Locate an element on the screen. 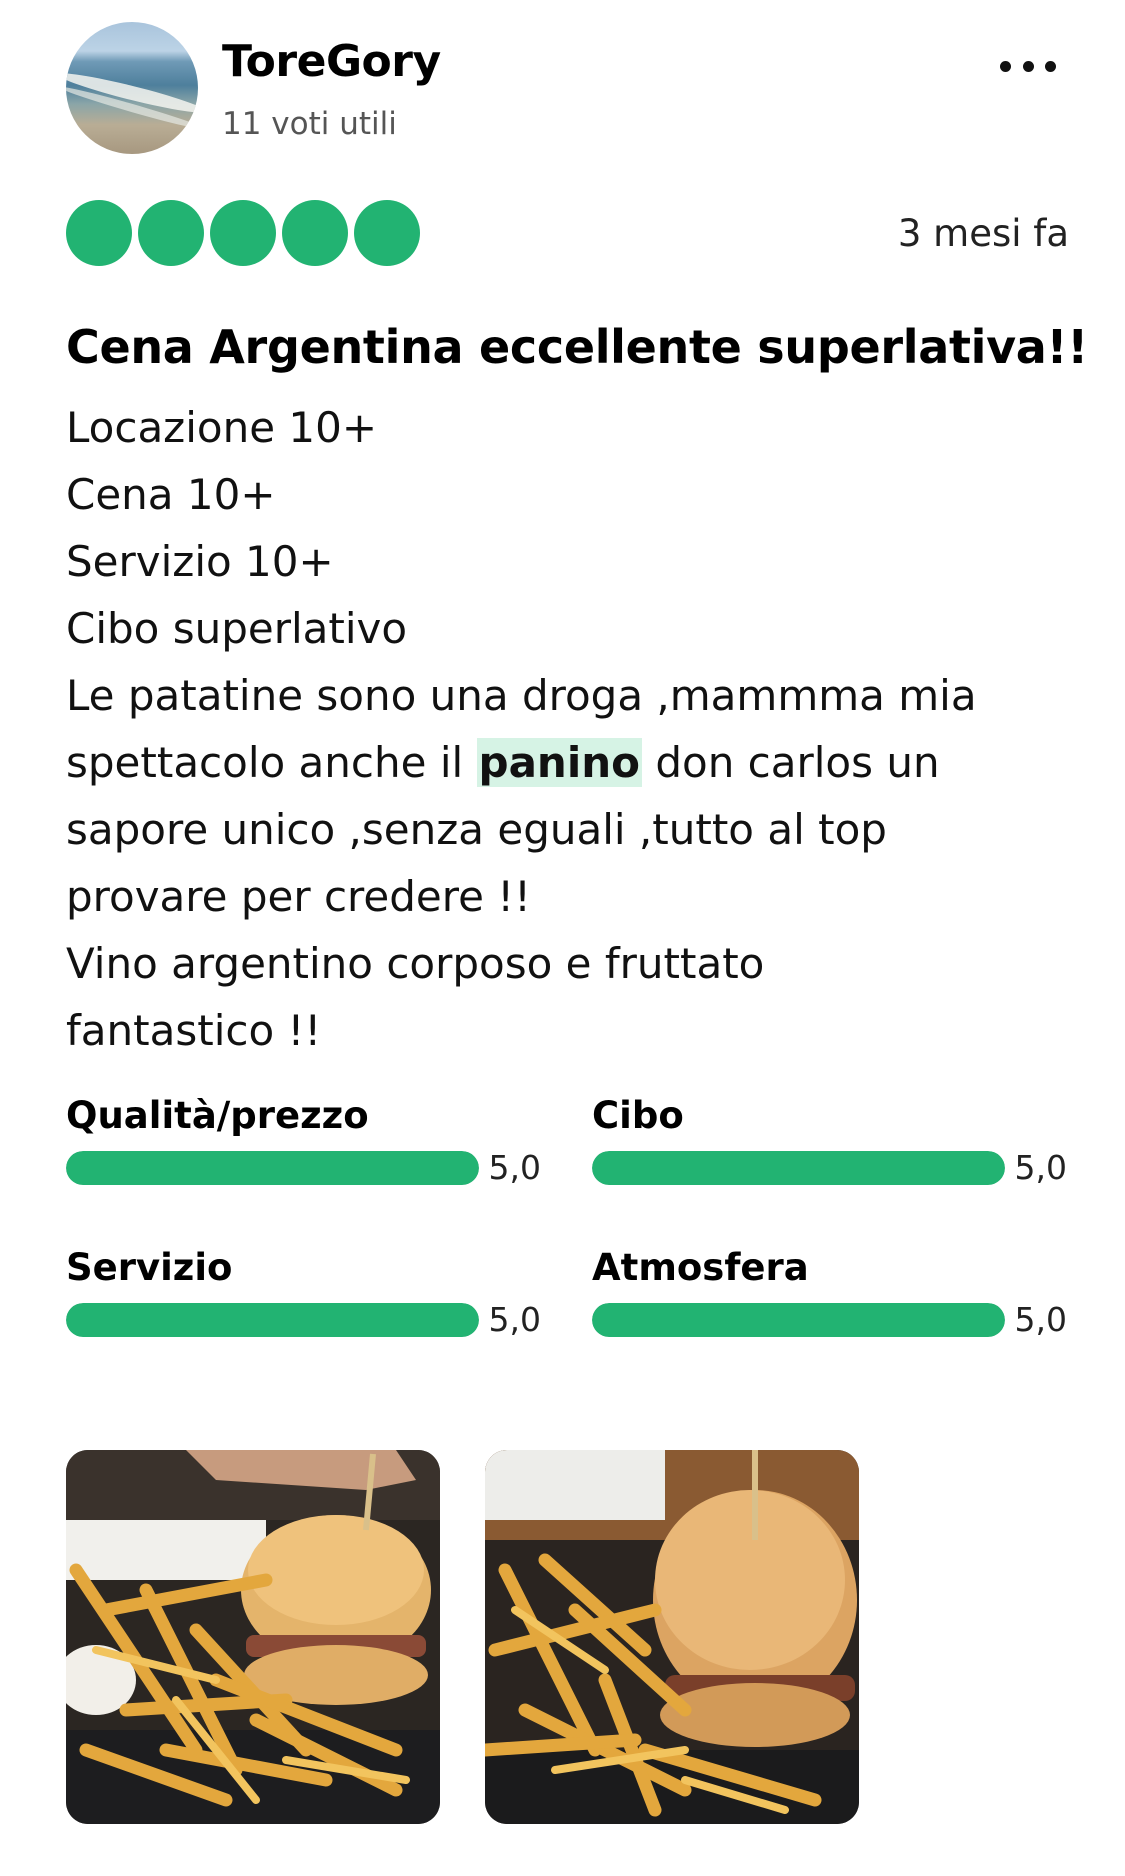 This screenshot has width=1125, height=1876. review-title: Cena Argentina eccellente superlativa!! is located at coordinates (577, 347).